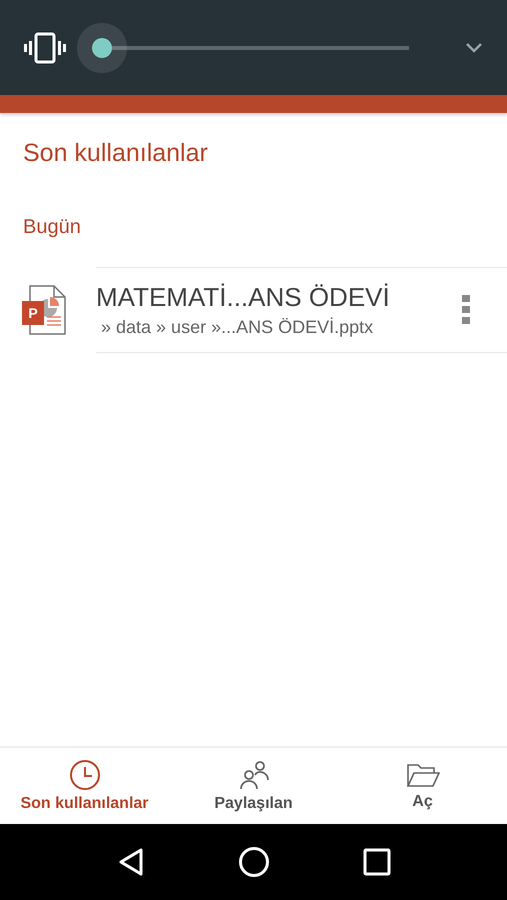 The height and width of the screenshot is (900, 507). I want to click on file-item: MATEMATİ...ANS ÖDEVİ » data » user »...ANS ÖDEVİ.pptx, so click(301, 310).